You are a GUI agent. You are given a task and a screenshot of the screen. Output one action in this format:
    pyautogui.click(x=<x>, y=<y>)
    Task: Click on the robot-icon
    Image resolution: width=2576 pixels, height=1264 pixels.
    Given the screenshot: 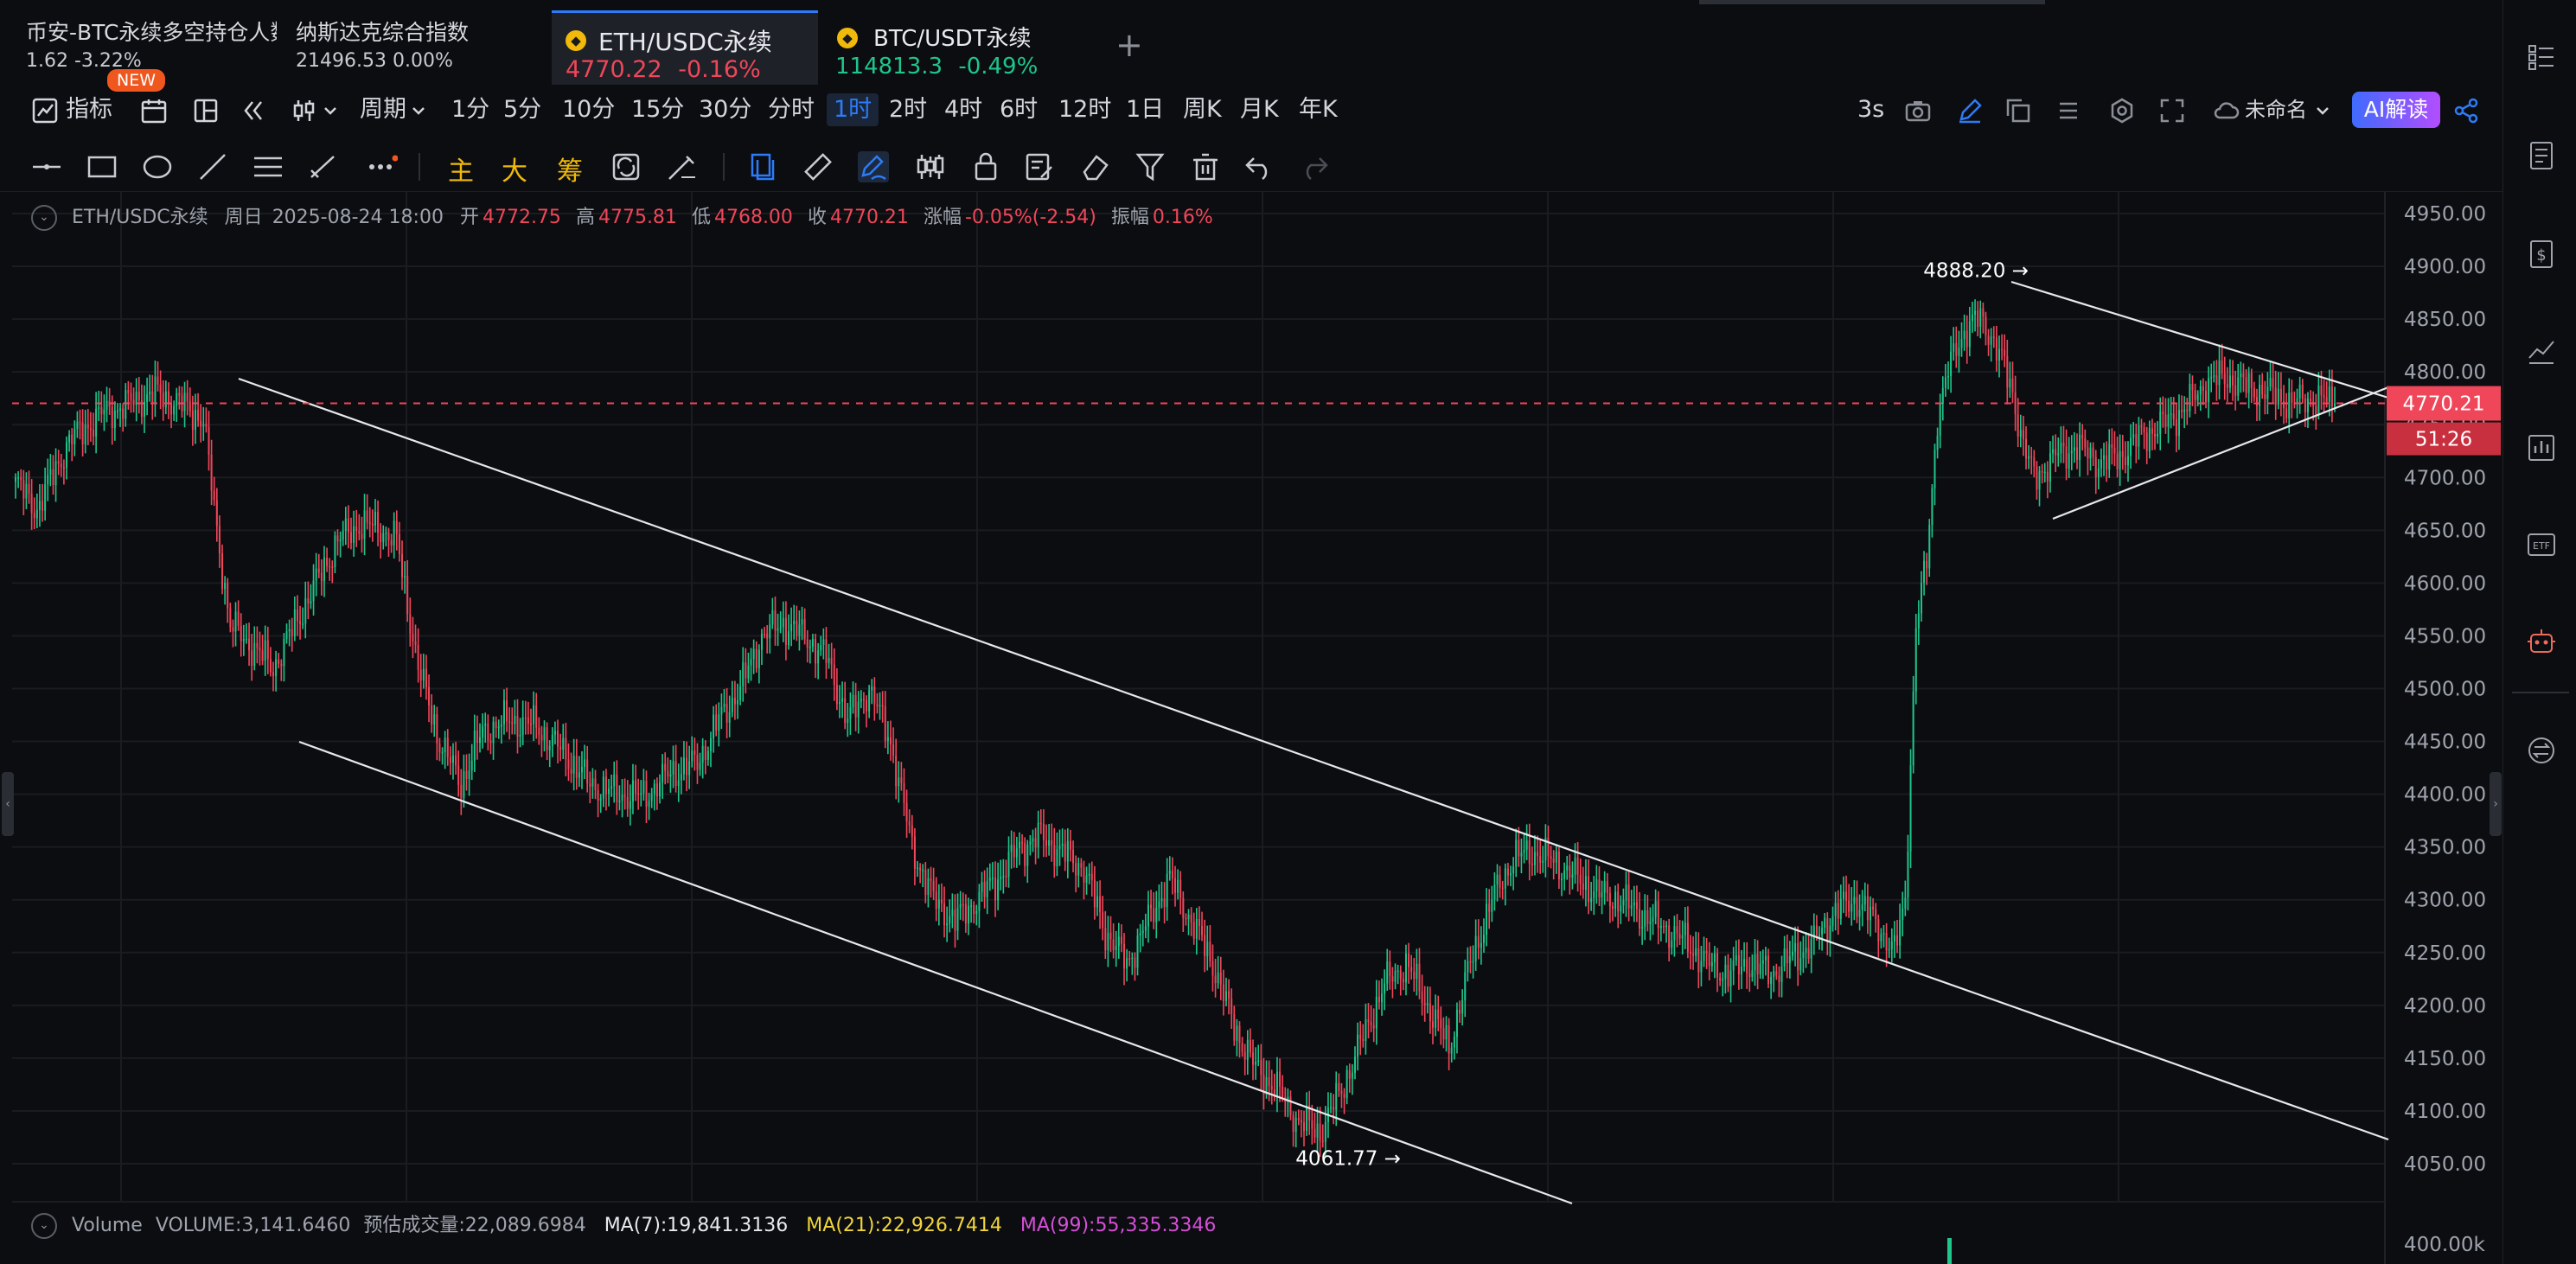 What is the action you would take?
    pyautogui.click(x=2542, y=641)
    